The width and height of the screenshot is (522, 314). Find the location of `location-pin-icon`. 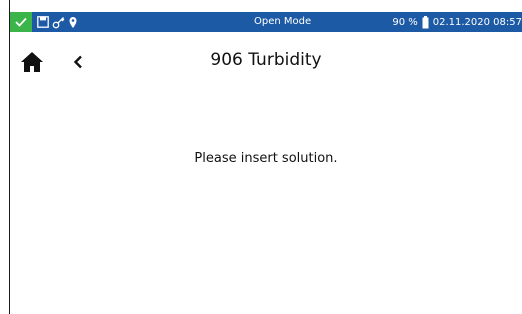

location-pin-icon is located at coordinates (73, 22).